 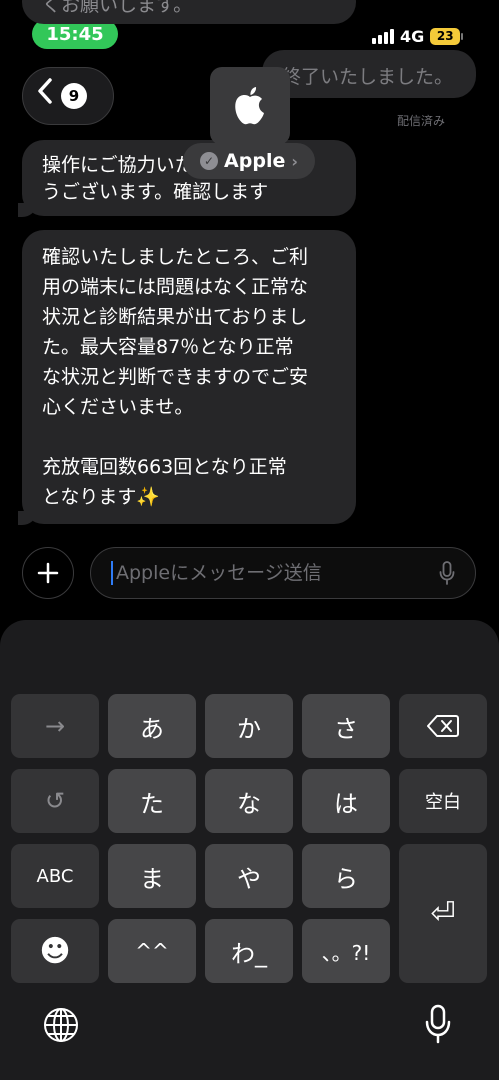 I want to click on key-space: 空白, so click(x=443, y=801).